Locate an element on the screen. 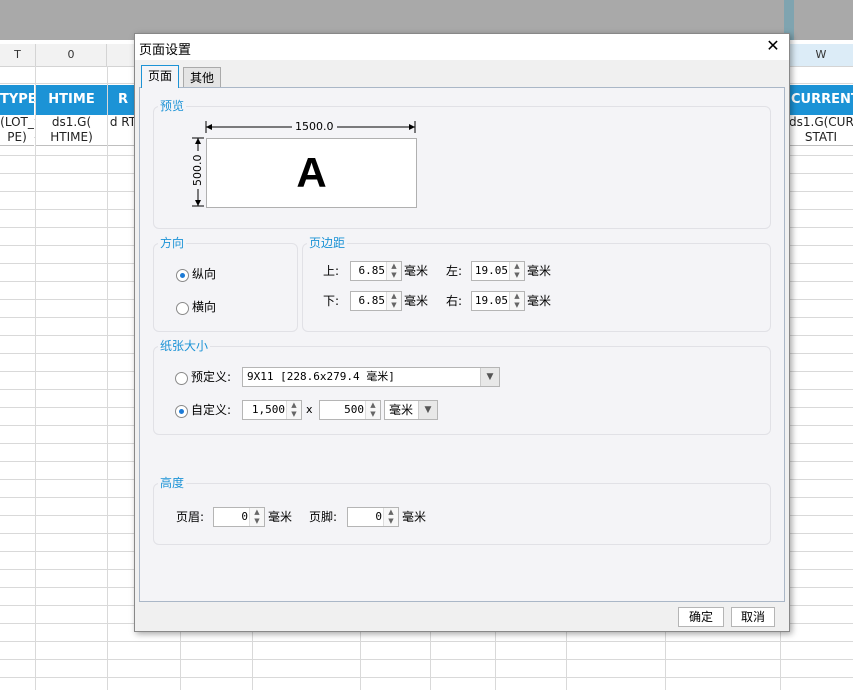  dialog-title-bar: 页面设置 ✕ is located at coordinates (462, 47).